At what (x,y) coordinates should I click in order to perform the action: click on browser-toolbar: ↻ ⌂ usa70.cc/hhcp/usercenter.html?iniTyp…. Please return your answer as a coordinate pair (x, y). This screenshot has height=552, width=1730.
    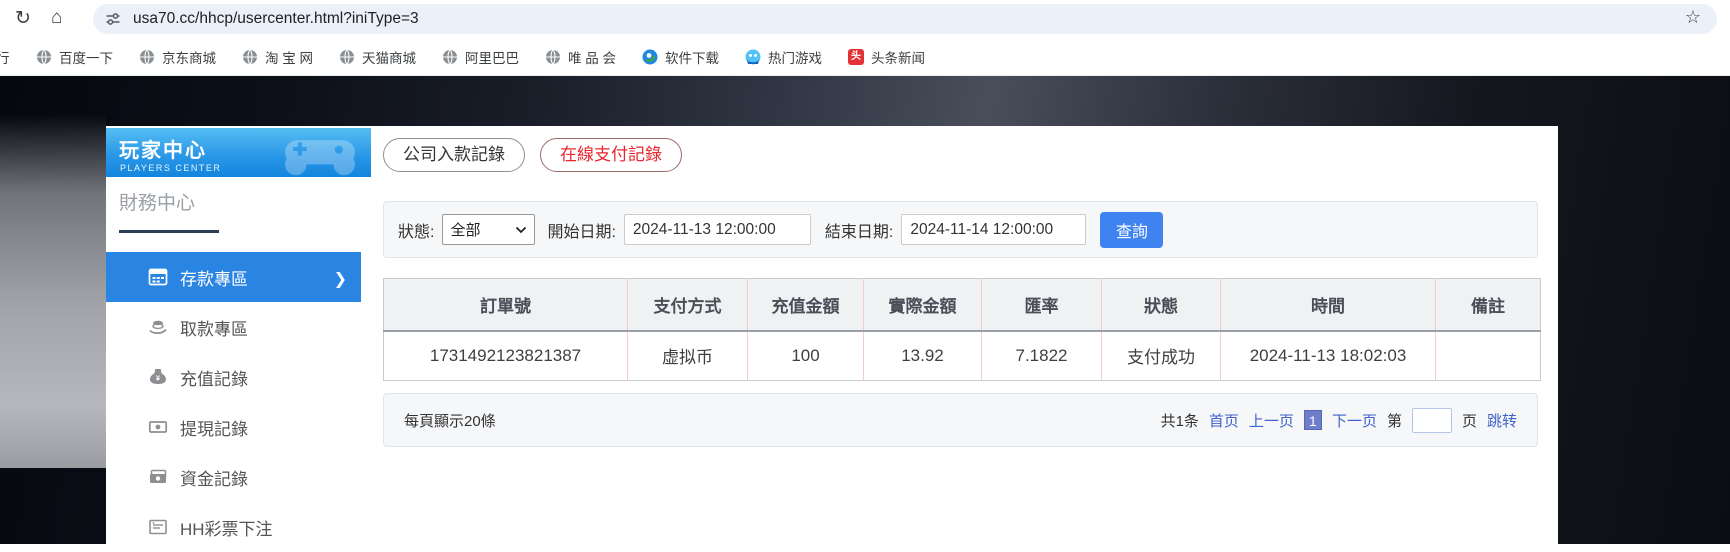
    Looking at the image, I should click on (865, 19).